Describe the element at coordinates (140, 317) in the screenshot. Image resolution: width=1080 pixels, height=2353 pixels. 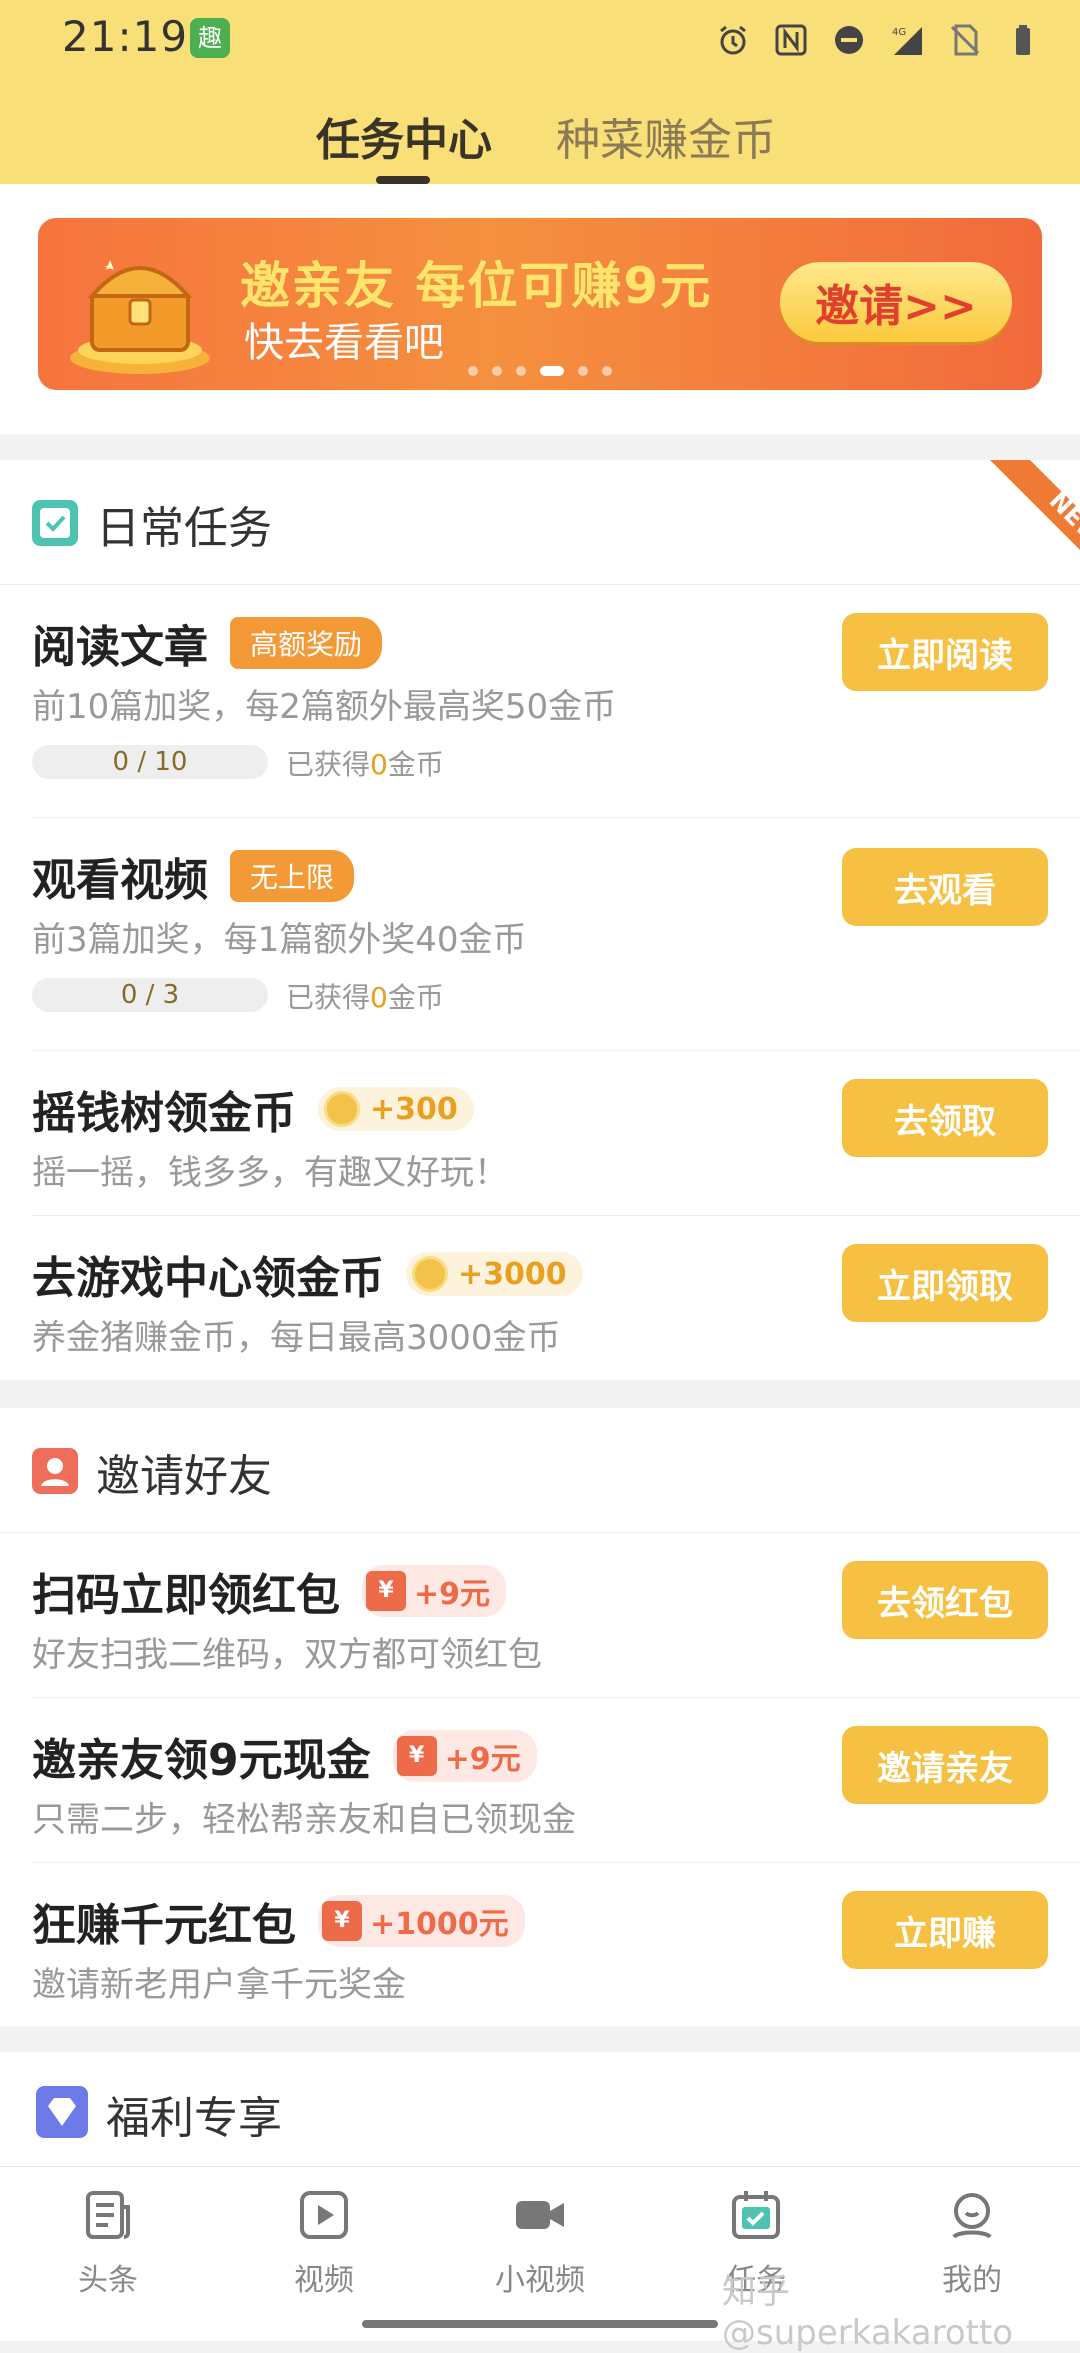
I see `treasure-chest-icon` at that location.